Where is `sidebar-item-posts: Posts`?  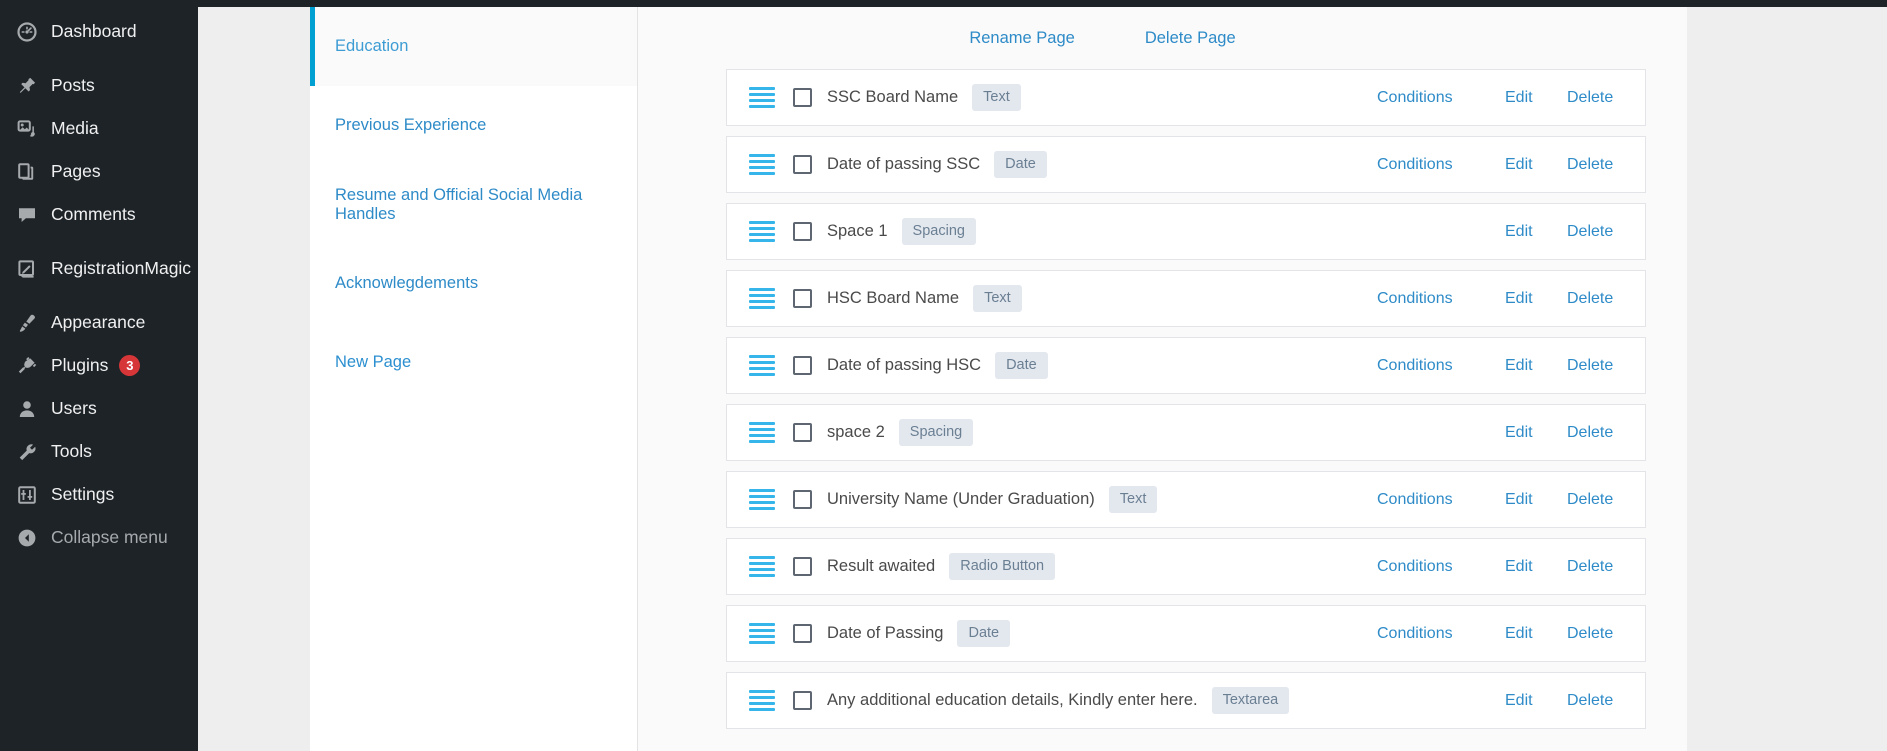 sidebar-item-posts: Posts is located at coordinates (99, 85).